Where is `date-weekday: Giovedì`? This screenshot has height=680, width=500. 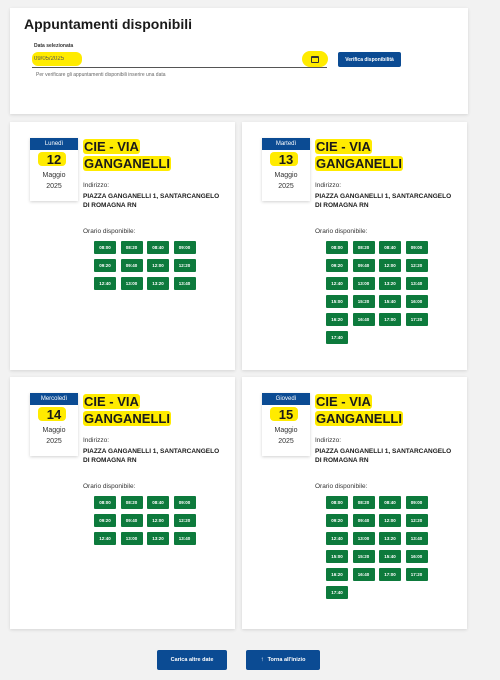 date-weekday: Giovedì is located at coordinates (286, 399).